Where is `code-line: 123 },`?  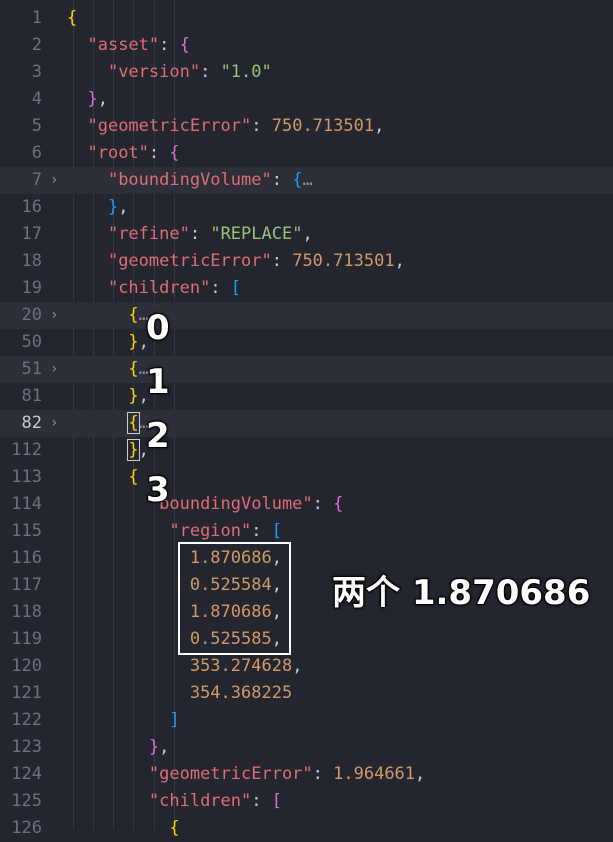 code-line: 123 }, is located at coordinates (306, 747).